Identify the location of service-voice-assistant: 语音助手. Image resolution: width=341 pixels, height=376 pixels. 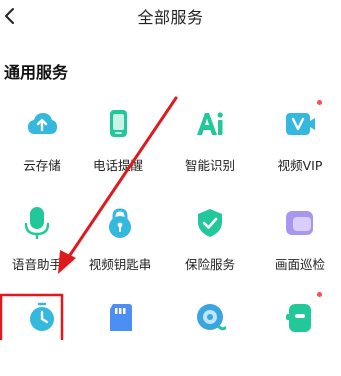
(39, 245).